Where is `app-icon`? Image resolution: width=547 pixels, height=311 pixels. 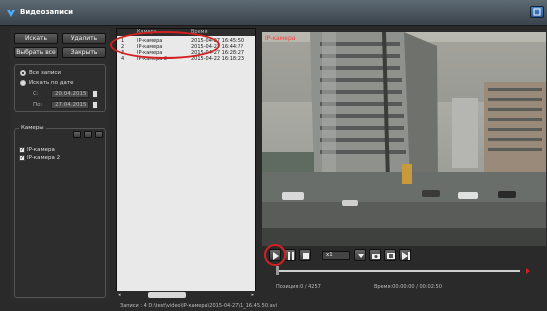
app-icon is located at coordinates (11, 13).